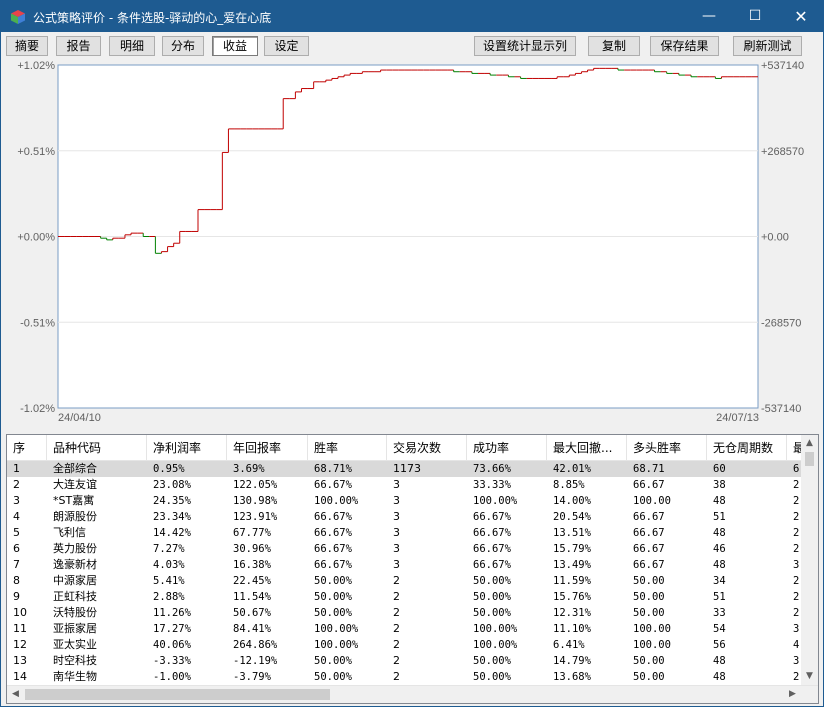  Describe the element at coordinates (412, 694) in the screenshot. I see `horizontal-scrollbar: ◀ ▶` at that location.